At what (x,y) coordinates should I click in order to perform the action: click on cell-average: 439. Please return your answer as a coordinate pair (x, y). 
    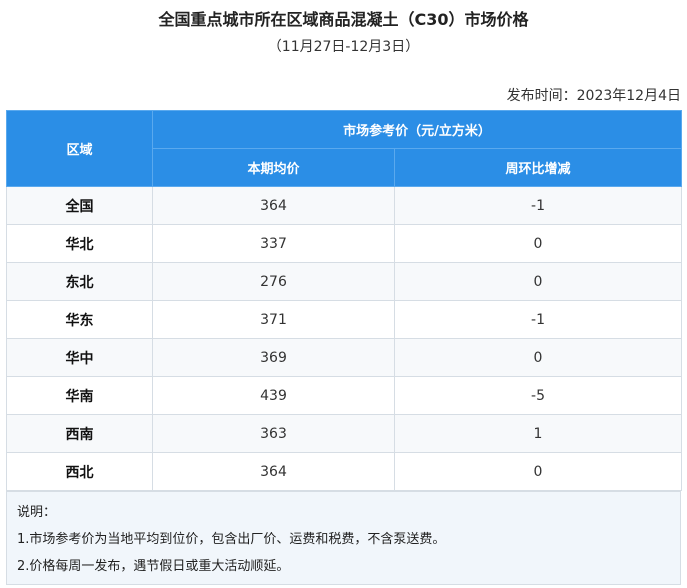
    Looking at the image, I should click on (273, 395).